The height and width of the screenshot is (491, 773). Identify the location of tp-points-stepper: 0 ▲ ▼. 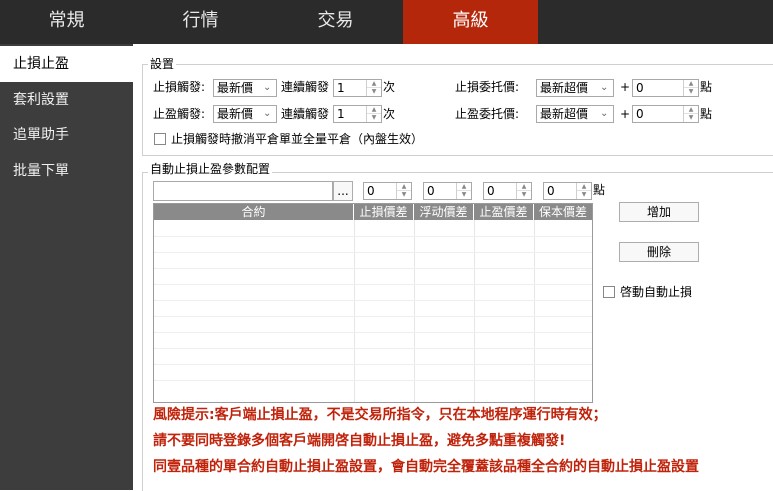
(665, 114).